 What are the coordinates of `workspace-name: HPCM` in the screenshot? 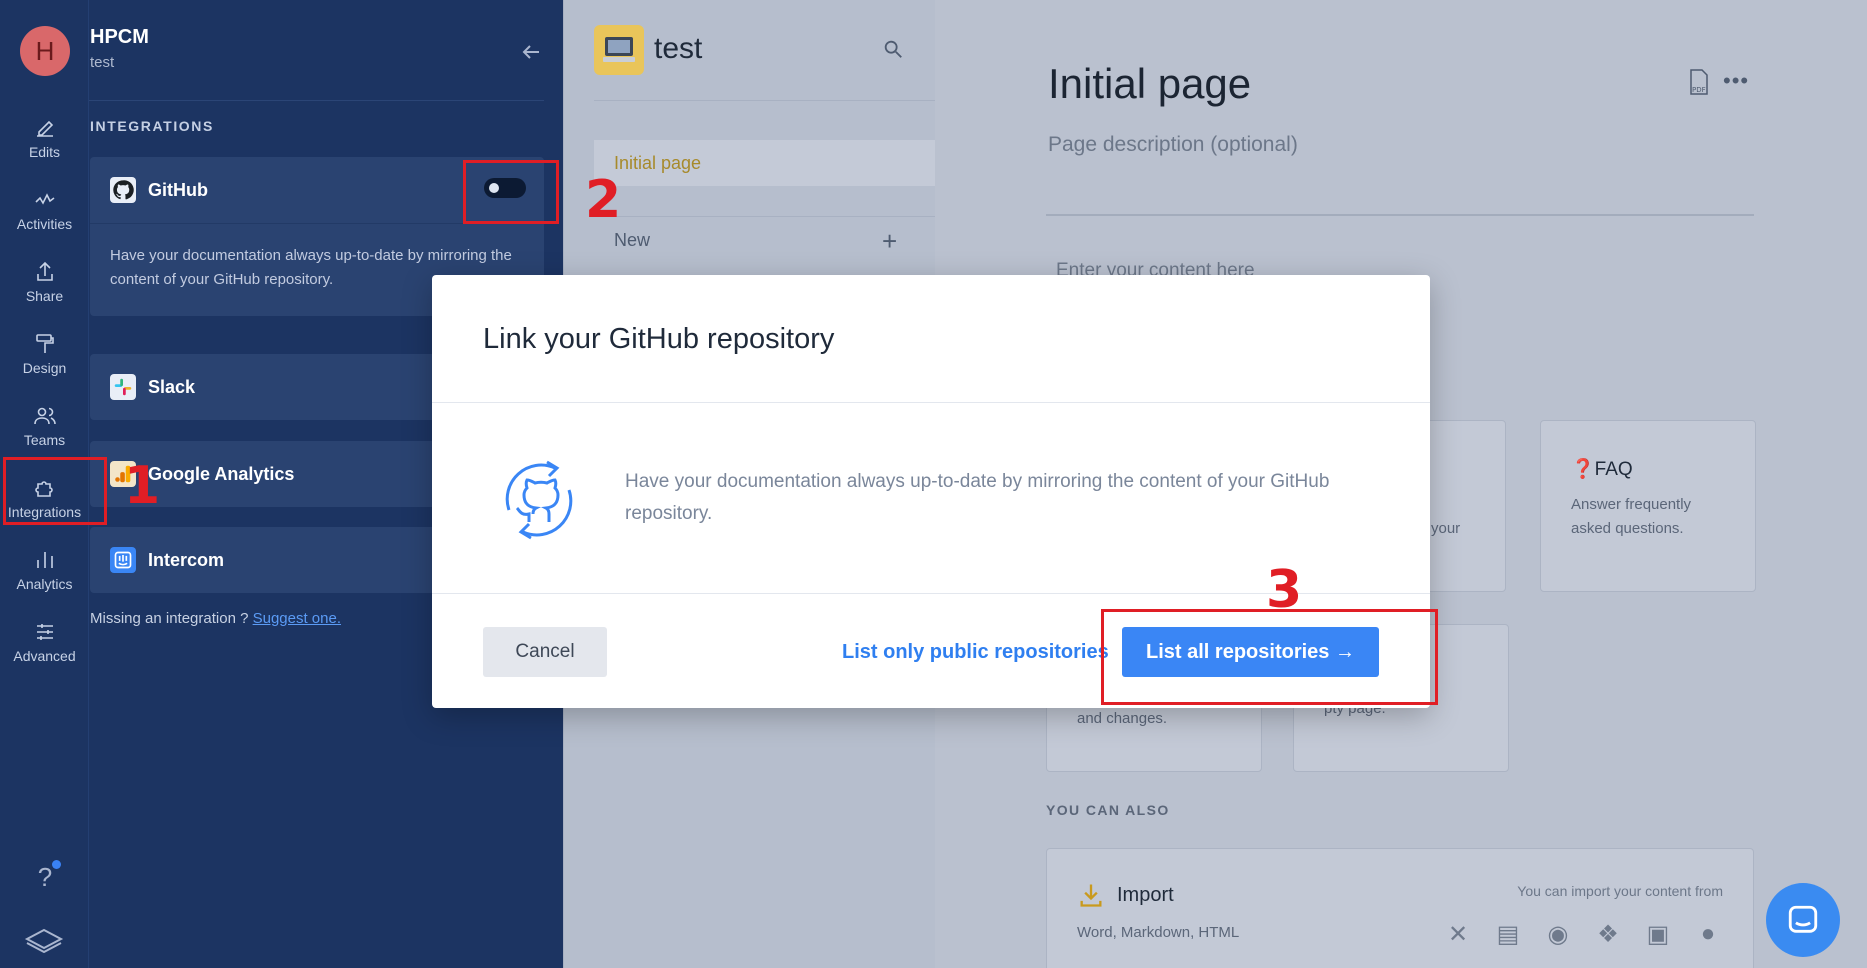 It's located at (119, 37).